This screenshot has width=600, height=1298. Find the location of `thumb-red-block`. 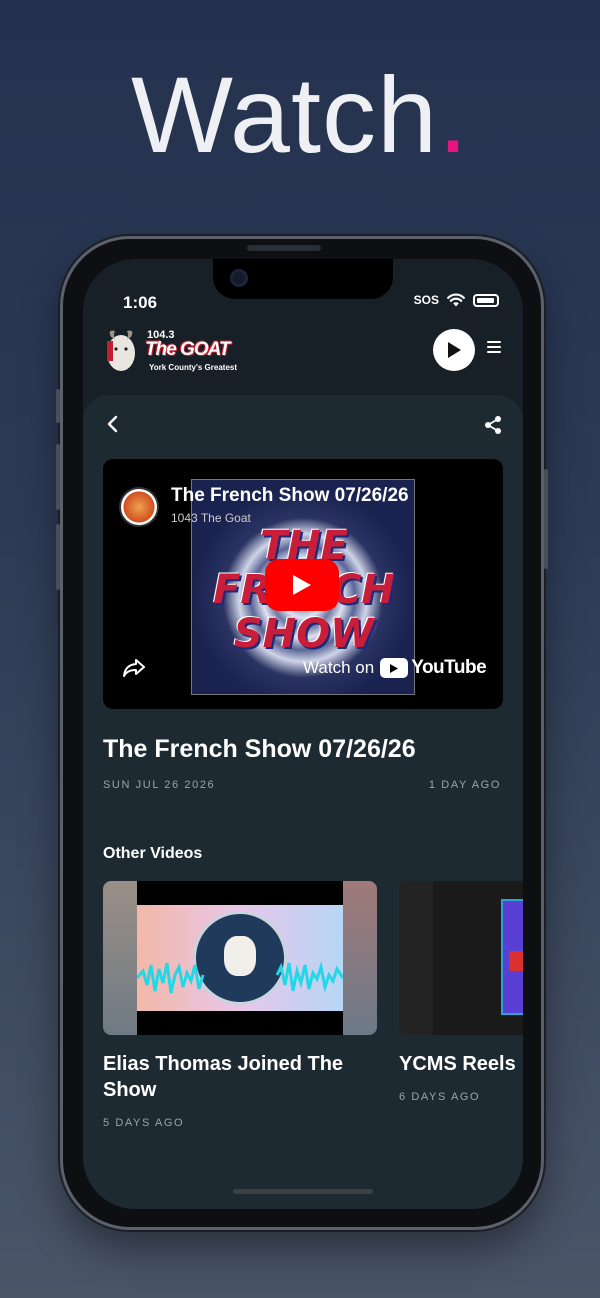

thumb-red-block is located at coordinates (516, 961).